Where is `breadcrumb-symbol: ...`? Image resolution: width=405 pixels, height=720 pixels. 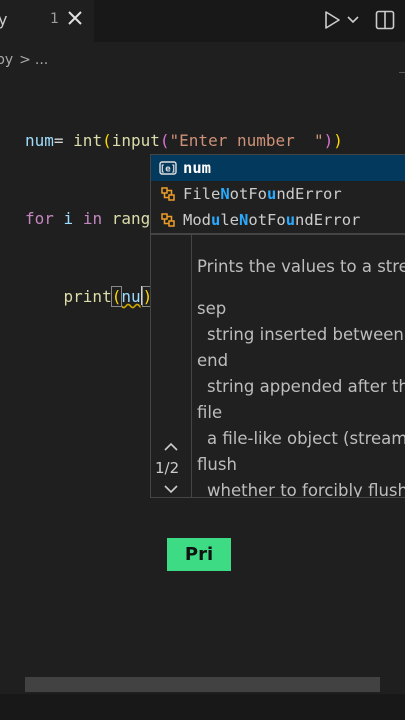 breadcrumb-symbol: ... is located at coordinates (41, 60).